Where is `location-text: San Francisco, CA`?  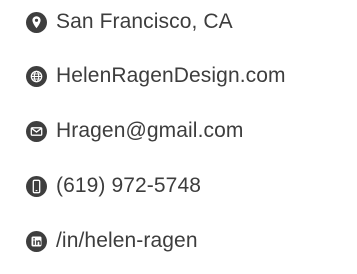 location-text: San Francisco, CA is located at coordinates (144, 21).